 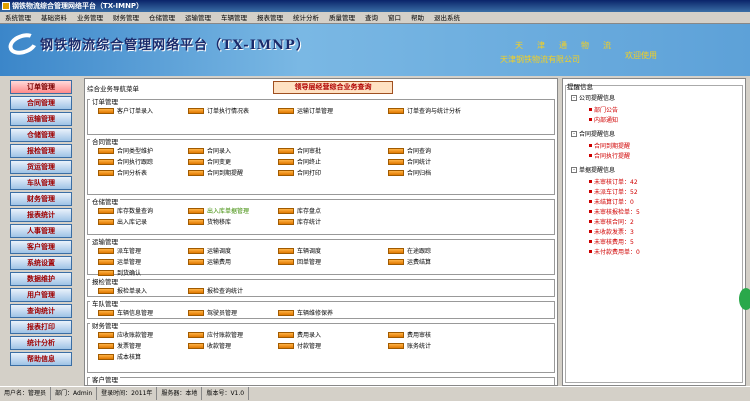 What do you see at coordinates (215, 334) in the screenshot?
I see `menu-entry: 应付账款管理` at bounding box center [215, 334].